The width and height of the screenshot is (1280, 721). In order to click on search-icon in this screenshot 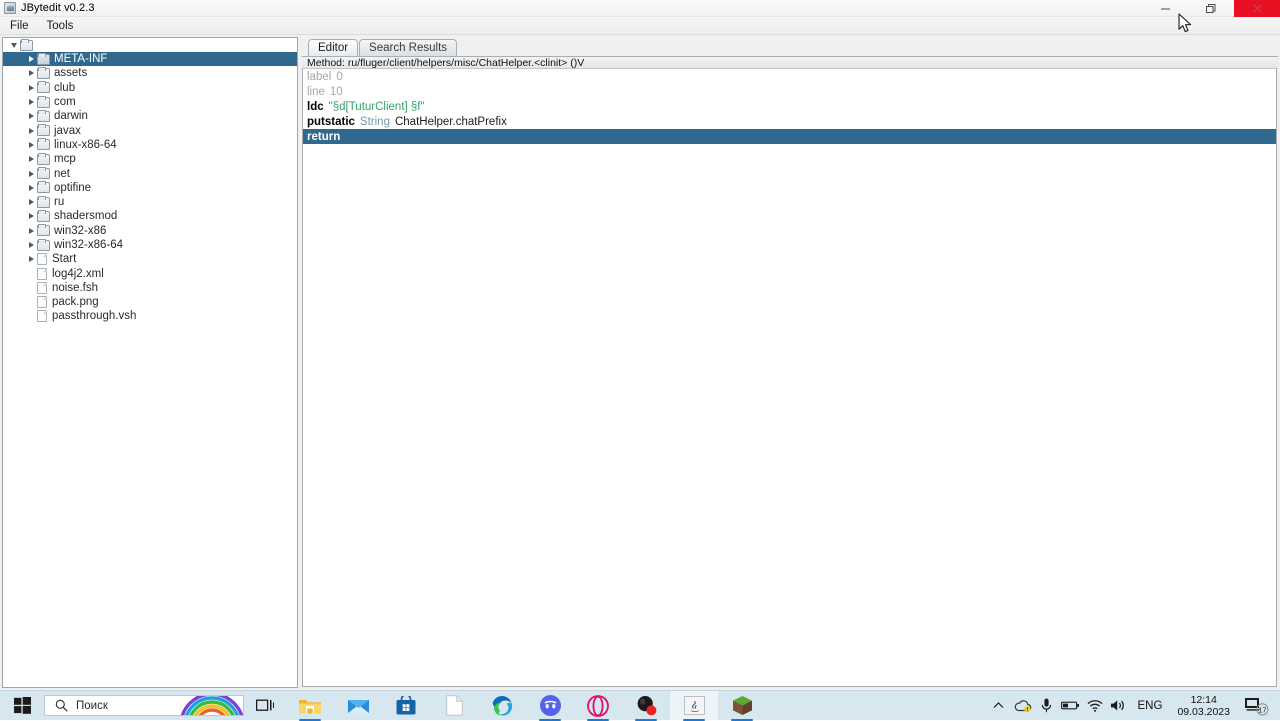, I will do `click(61, 705)`.